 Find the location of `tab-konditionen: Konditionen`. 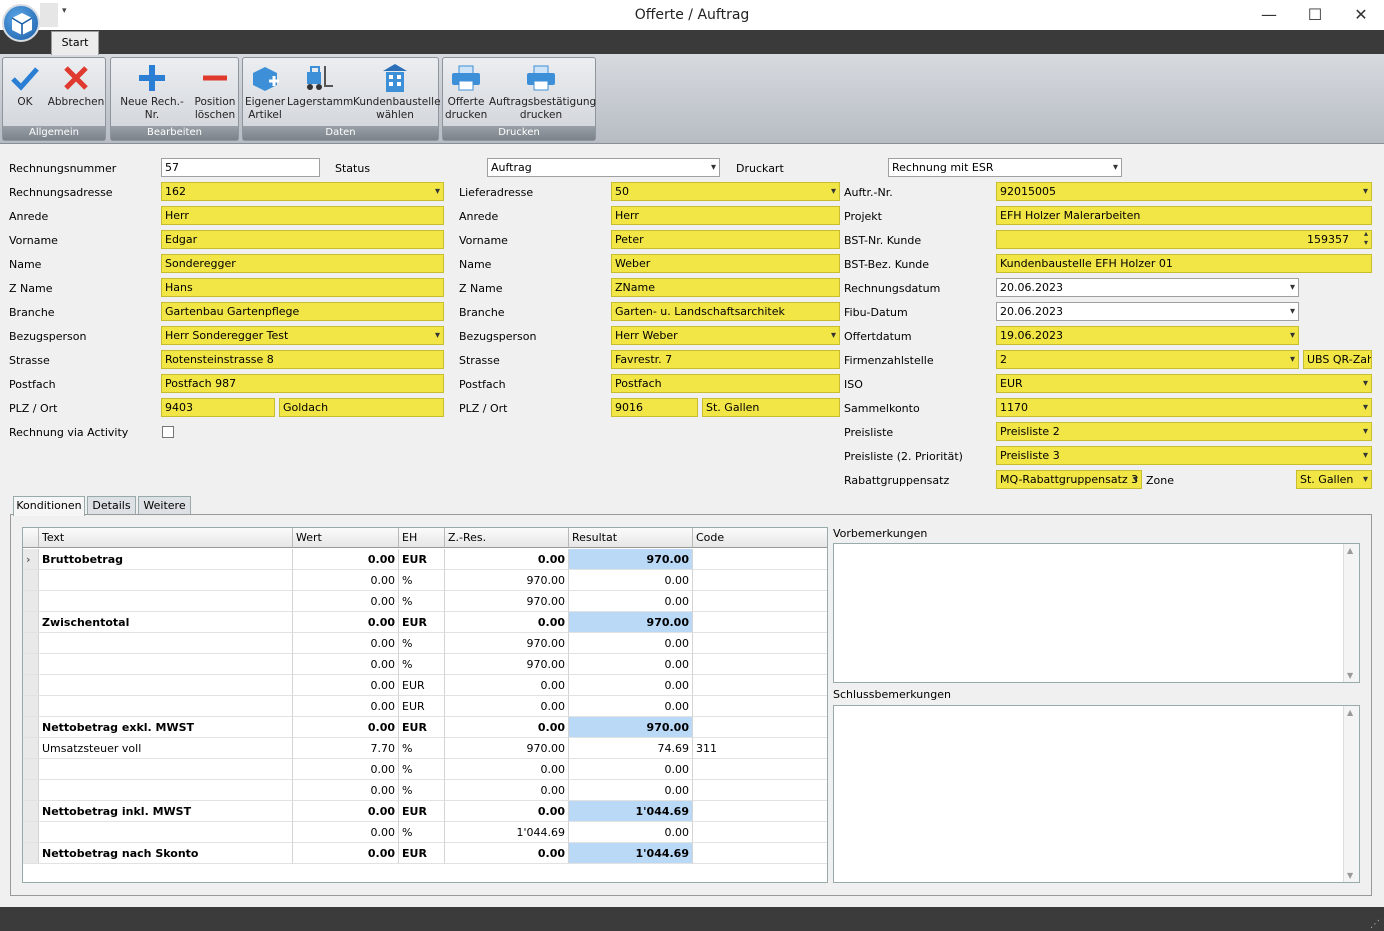

tab-konditionen: Konditionen is located at coordinates (49, 506).